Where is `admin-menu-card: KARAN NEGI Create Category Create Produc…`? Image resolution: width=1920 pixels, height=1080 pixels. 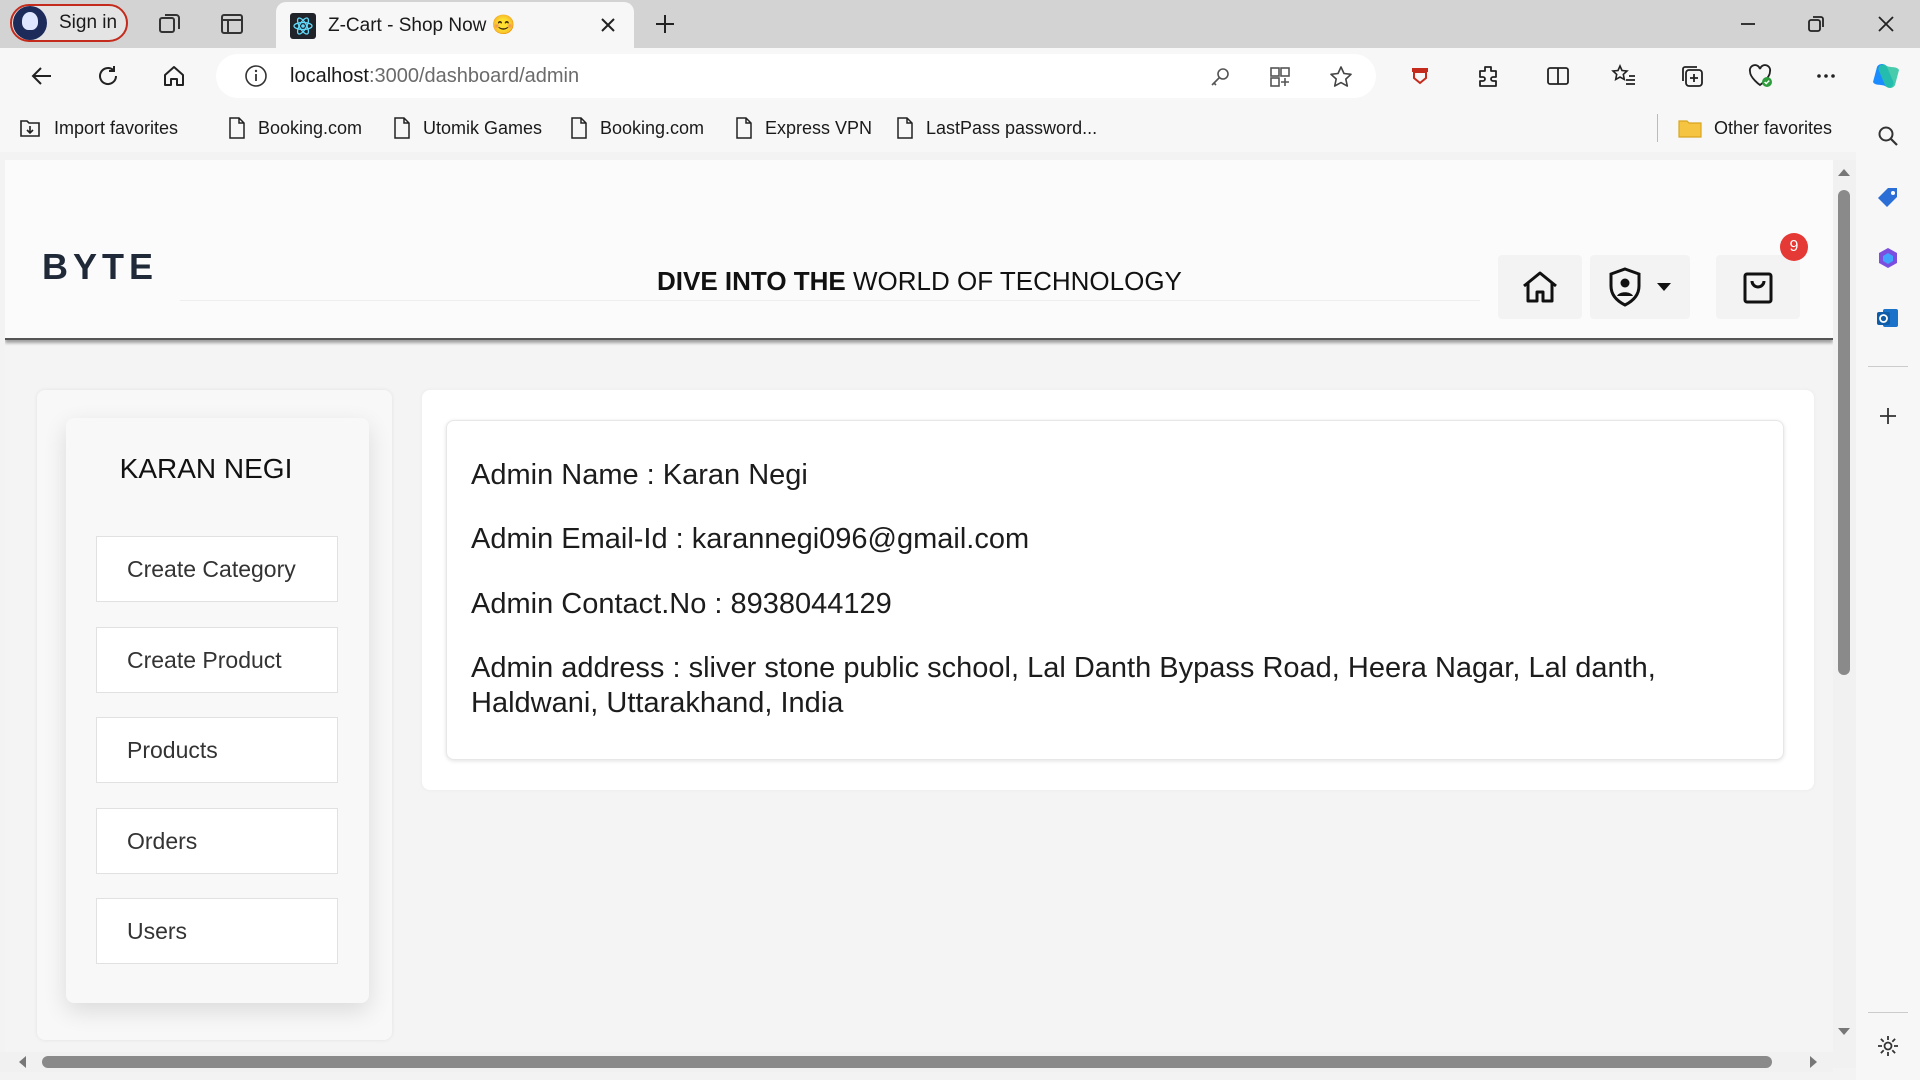
admin-menu-card: KARAN NEGI Create Category Create Produc… is located at coordinates (214, 715).